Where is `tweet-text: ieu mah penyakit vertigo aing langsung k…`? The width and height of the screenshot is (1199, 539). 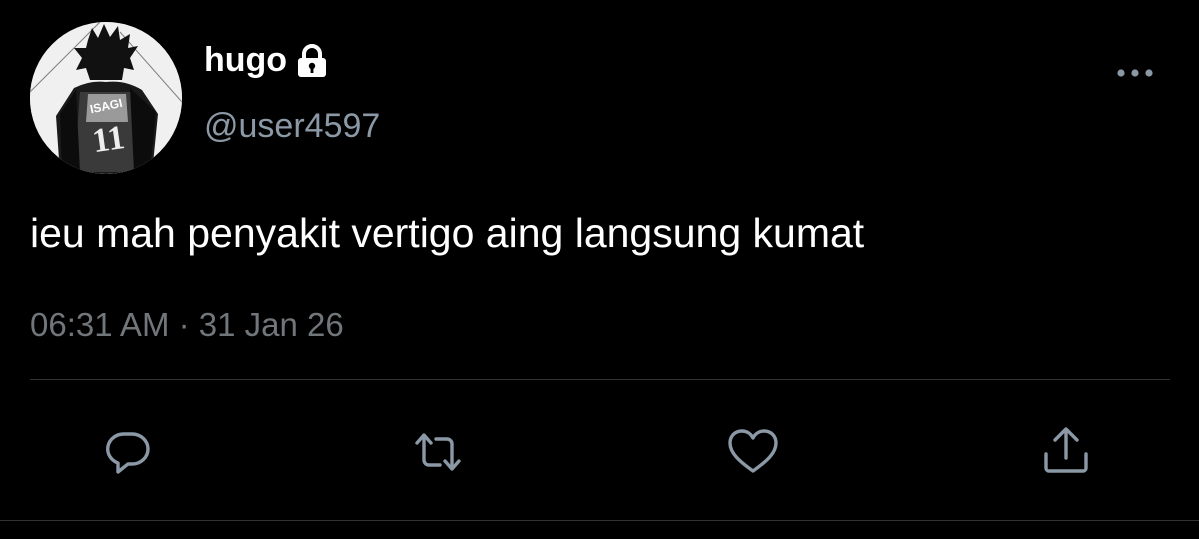
tweet-text: ieu mah penyakit vertigo aing langsung k… is located at coordinates (447, 233).